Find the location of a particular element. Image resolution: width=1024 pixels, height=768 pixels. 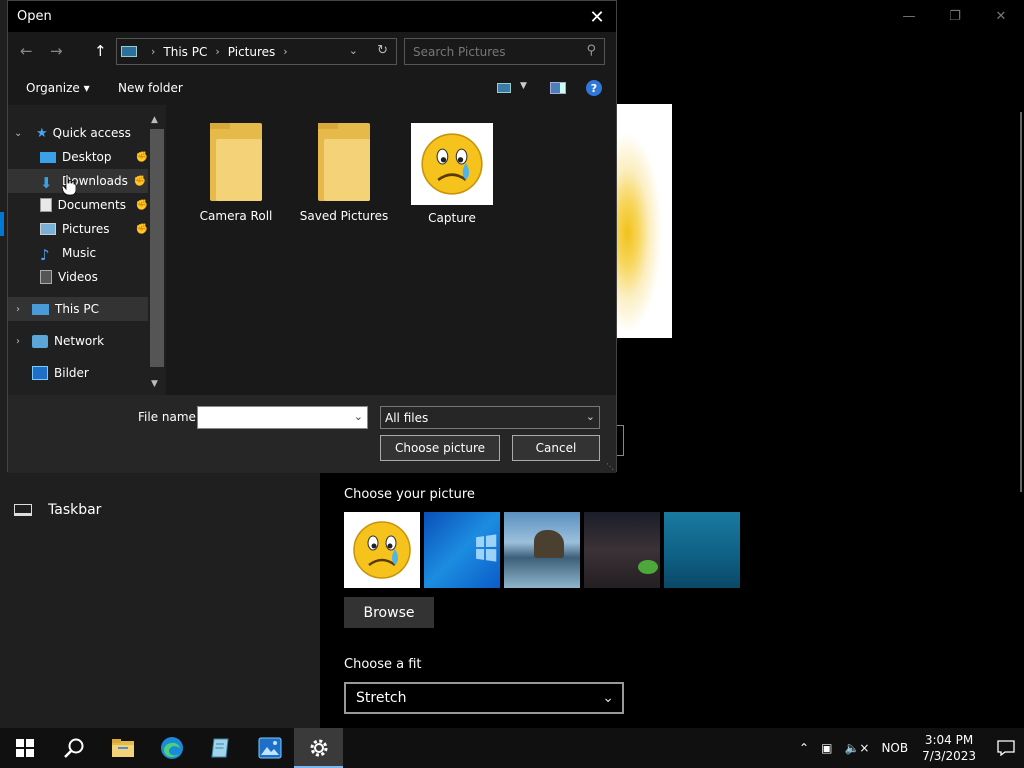

nav-item-pictures-label: Pictures is located at coordinates (86, 229).